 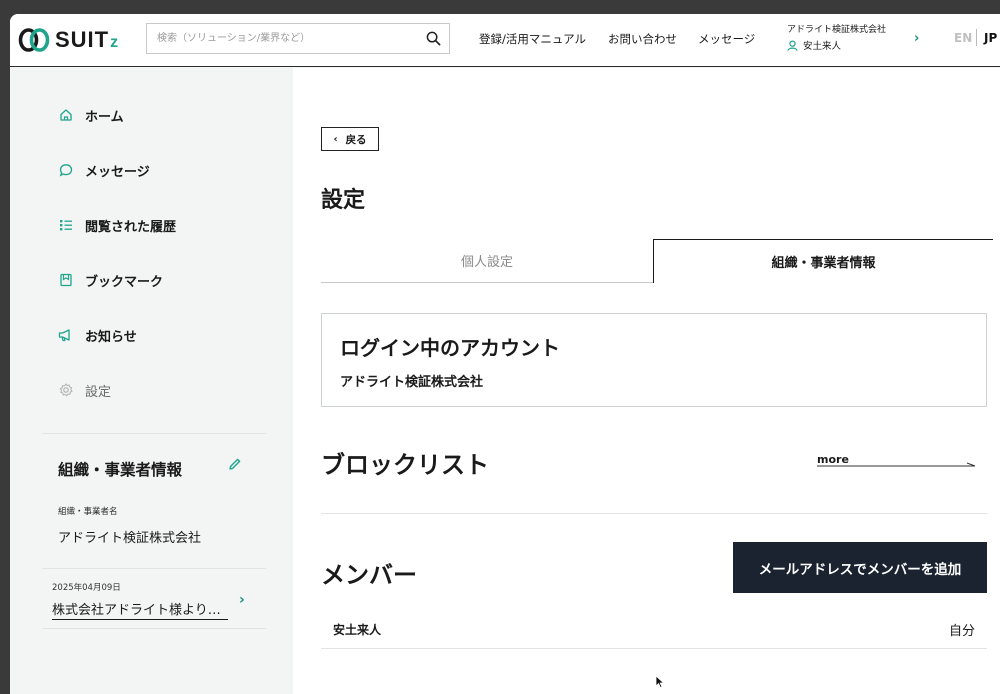 What do you see at coordinates (897, 459) in the screenshot?
I see `blocklist-more-link: more` at bounding box center [897, 459].